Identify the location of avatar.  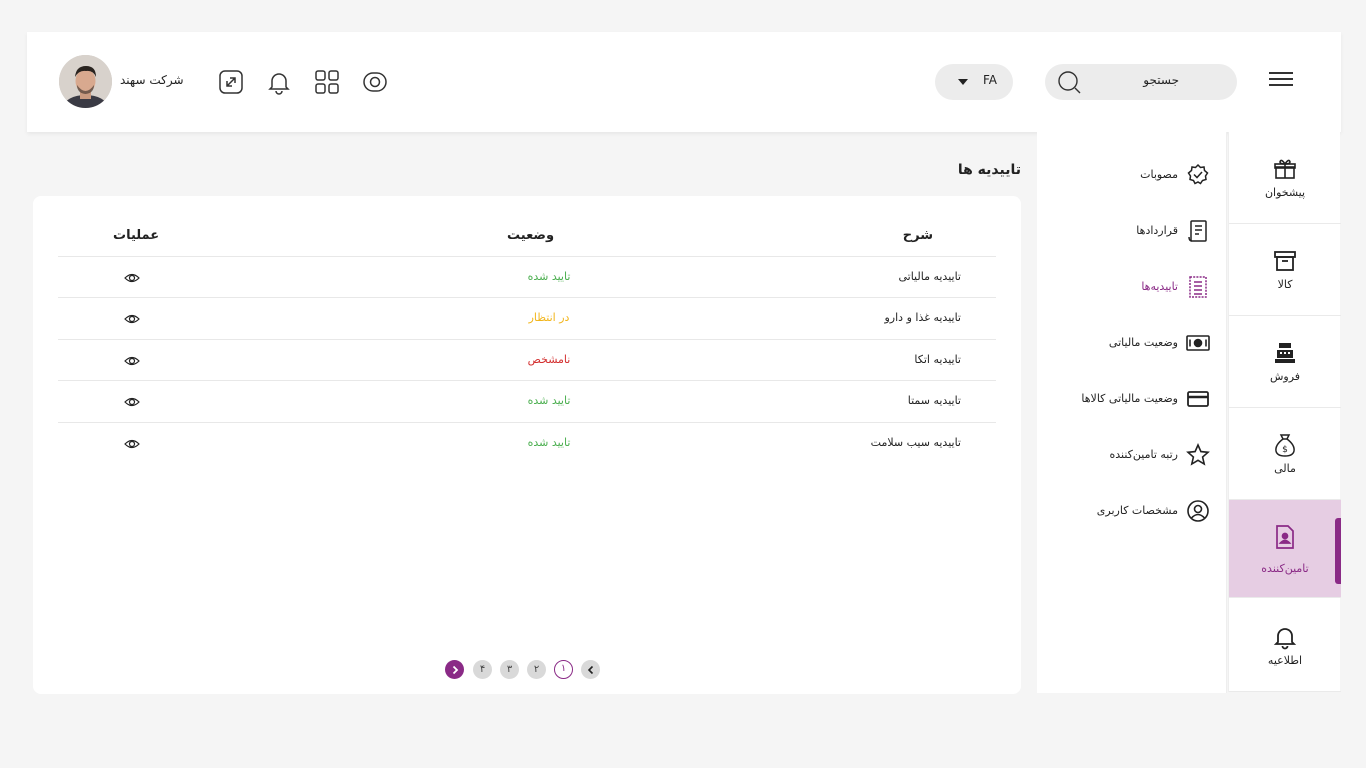
(85, 81).